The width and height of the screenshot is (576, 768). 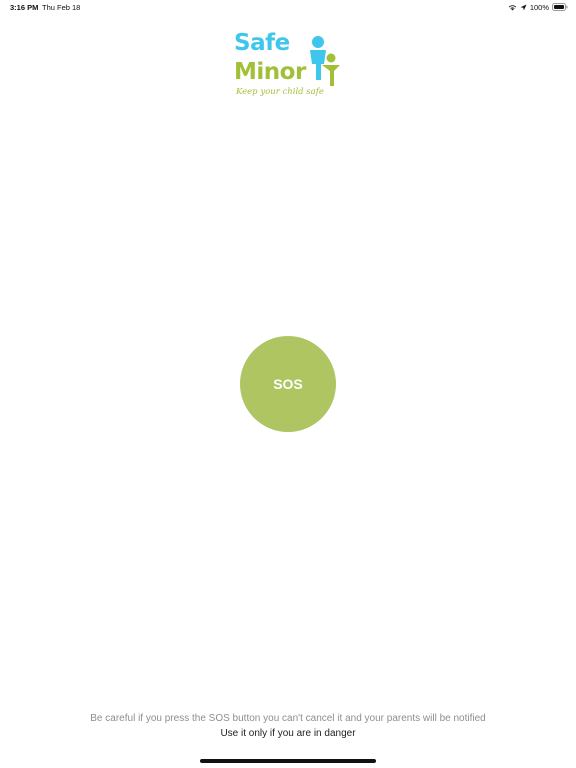 I want to click on status-time: 3:16 PM, so click(x=24, y=7).